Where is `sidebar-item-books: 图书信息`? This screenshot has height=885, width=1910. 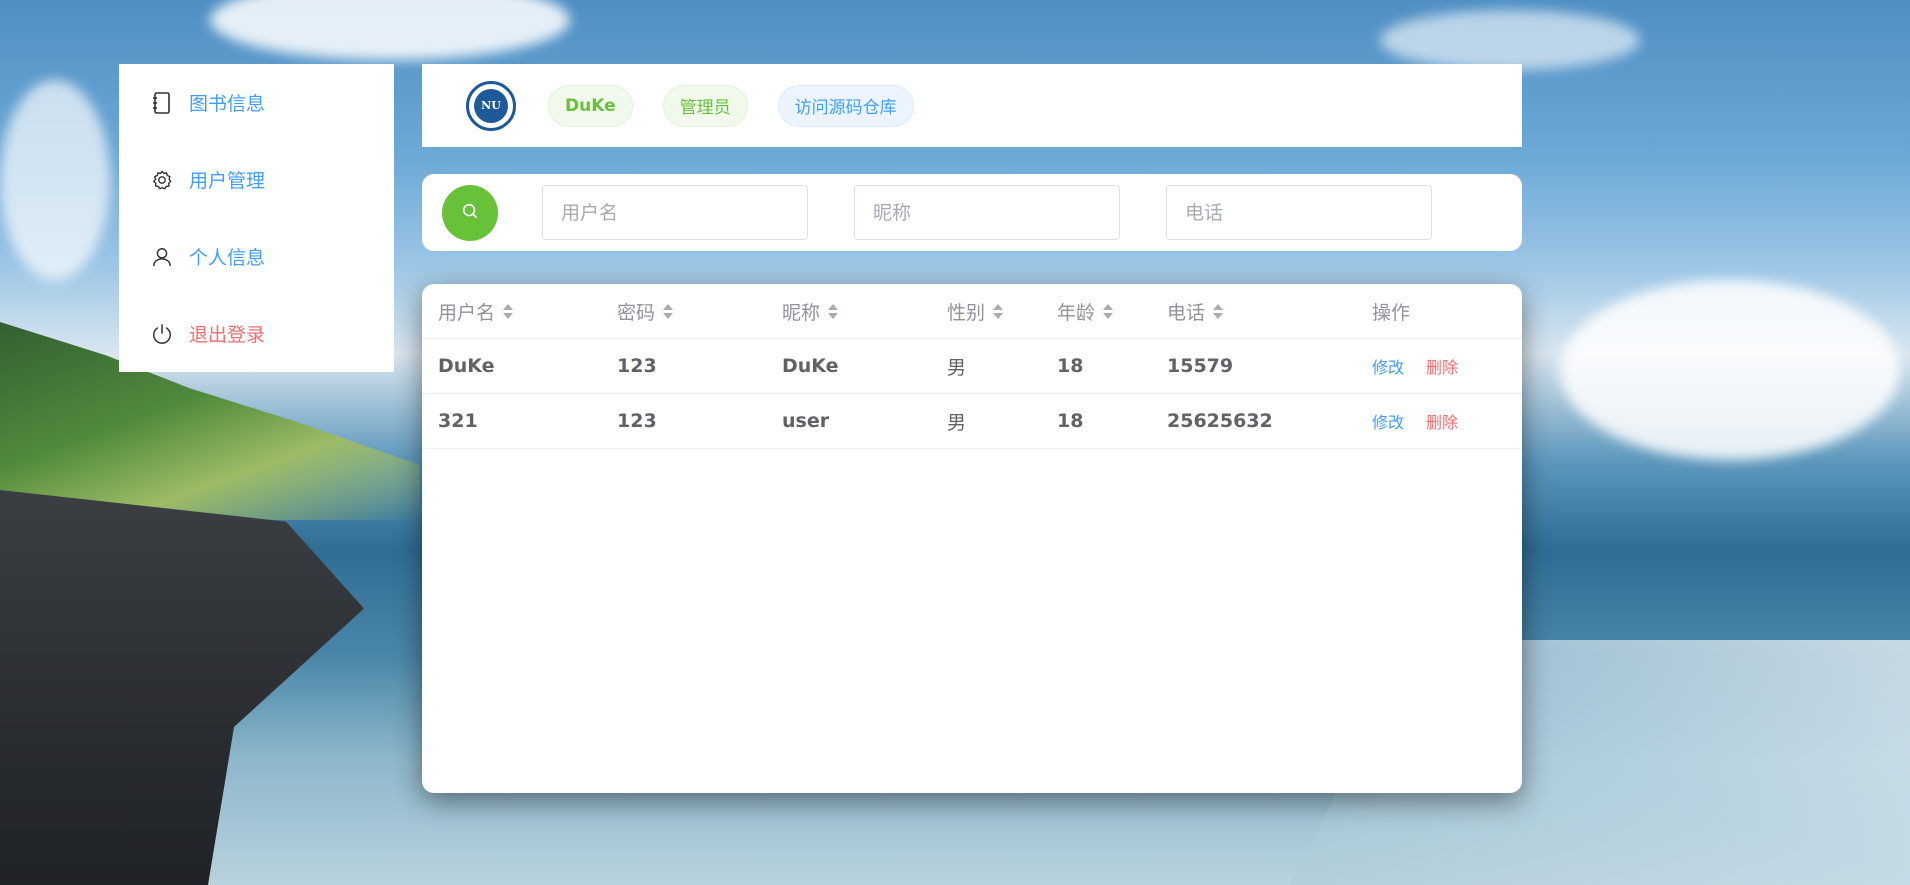
sidebar-item-books: 图书信息 is located at coordinates (256, 102).